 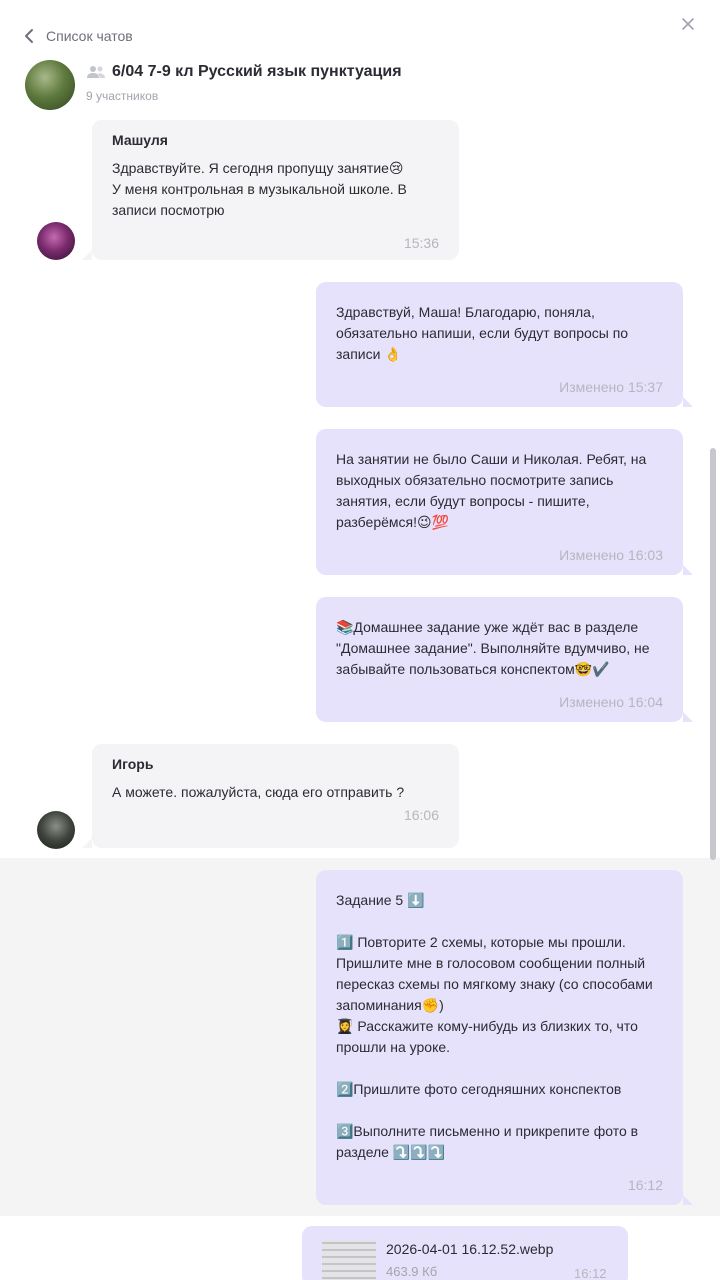 I want to click on message-time: Изменено 15:37, so click(x=611, y=387).